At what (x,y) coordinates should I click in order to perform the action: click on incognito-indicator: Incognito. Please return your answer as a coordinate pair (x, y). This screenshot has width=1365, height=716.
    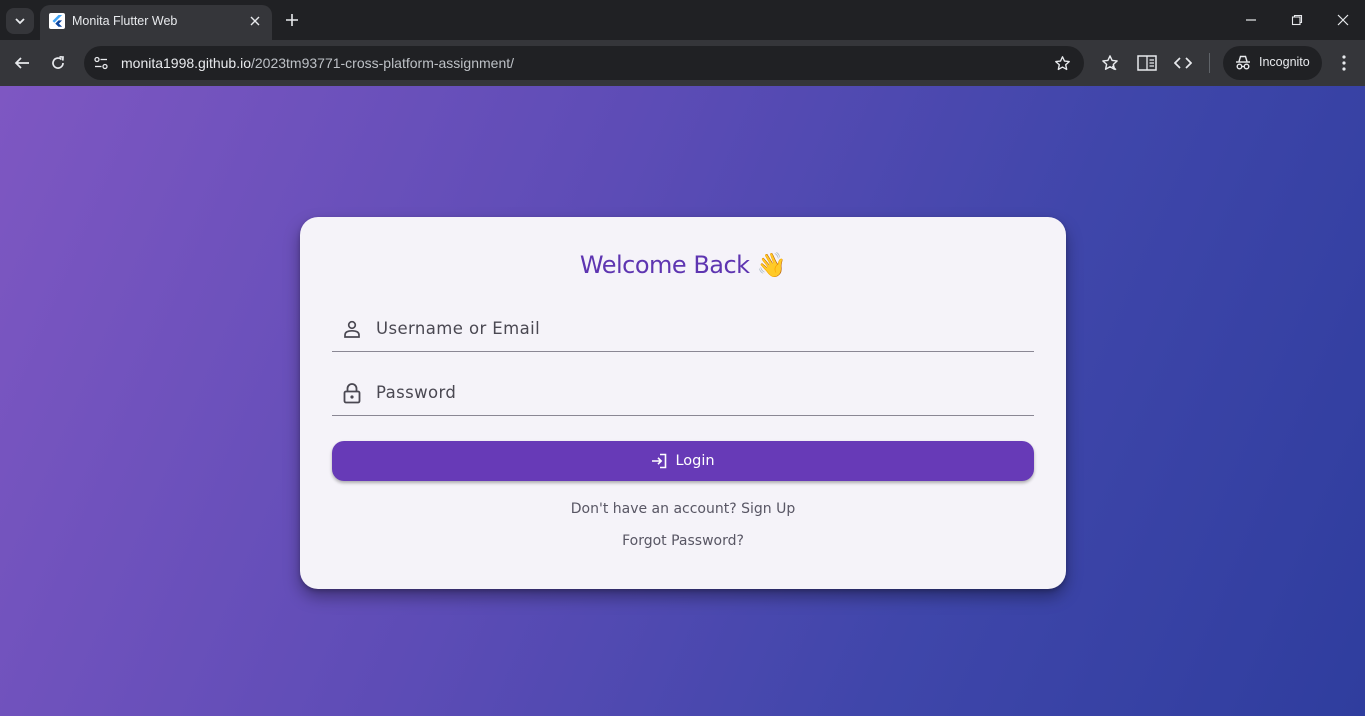
    Looking at the image, I should click on (1272, 63).